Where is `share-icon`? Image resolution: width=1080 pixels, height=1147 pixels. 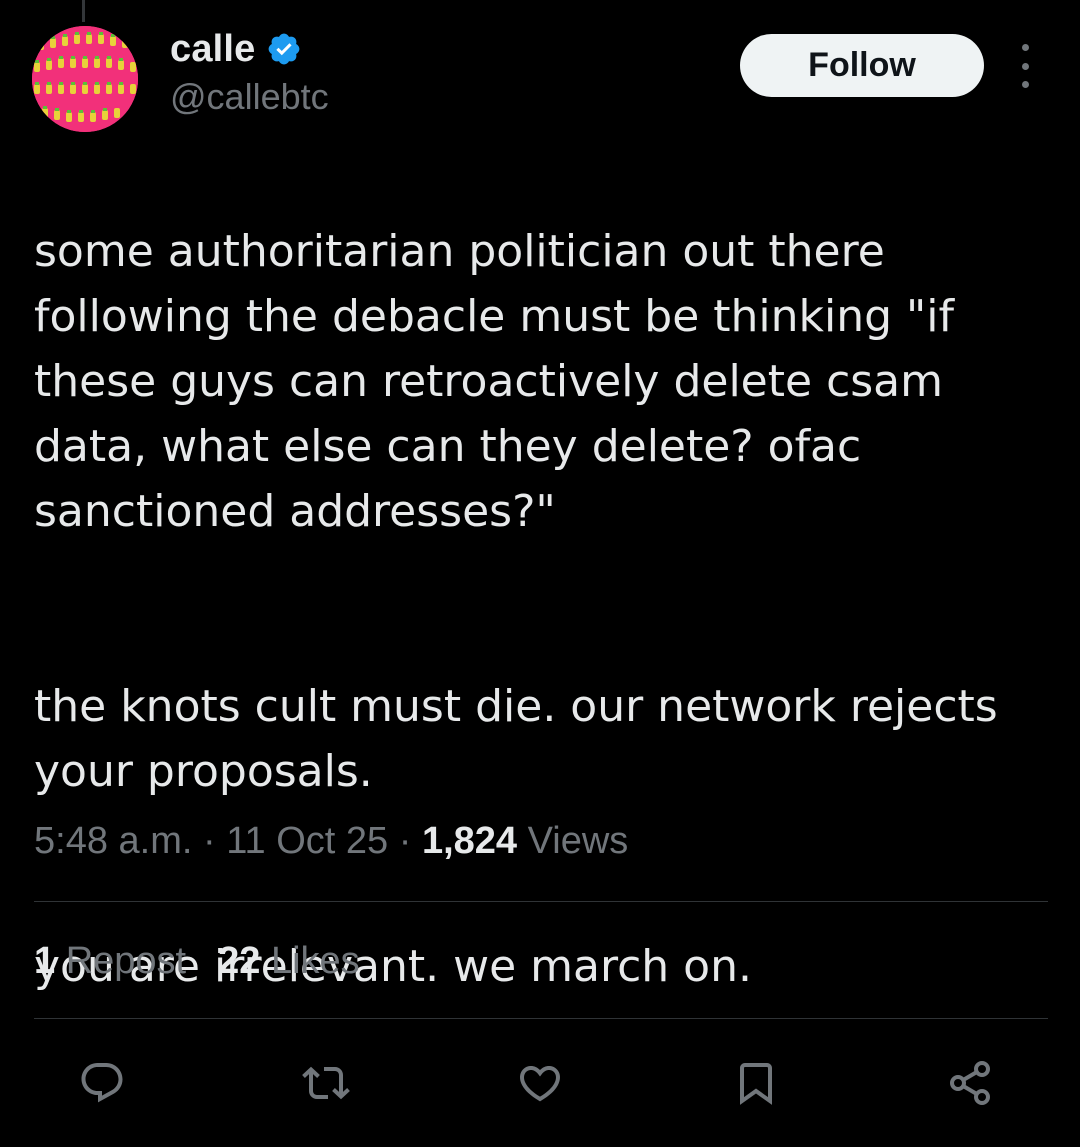
share-icon is located at coordinates (970, 1083).